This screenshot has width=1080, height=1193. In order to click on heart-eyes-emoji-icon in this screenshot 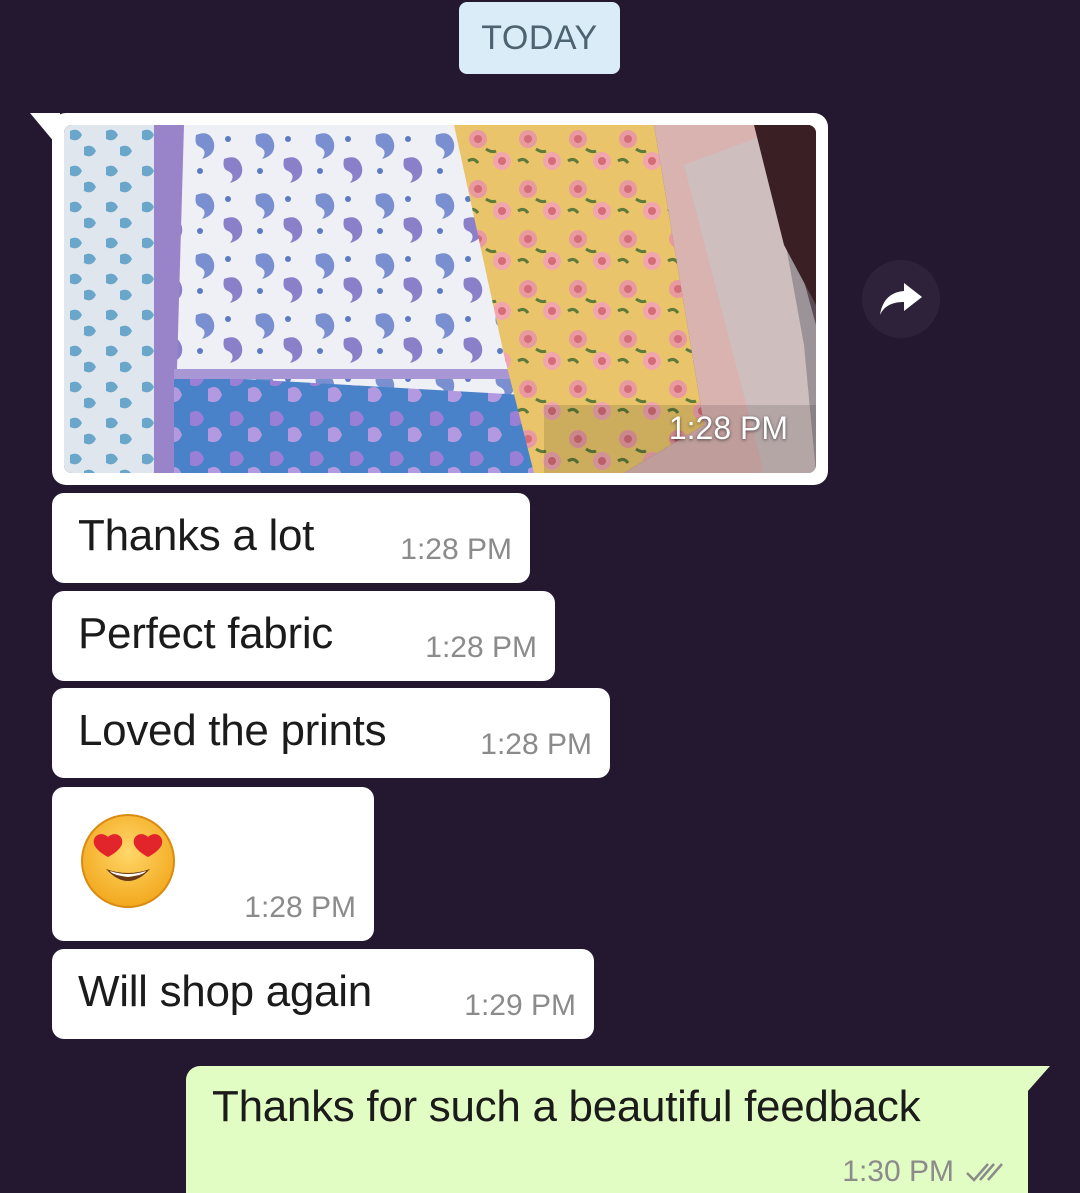, I will do `click(128, 861)`.